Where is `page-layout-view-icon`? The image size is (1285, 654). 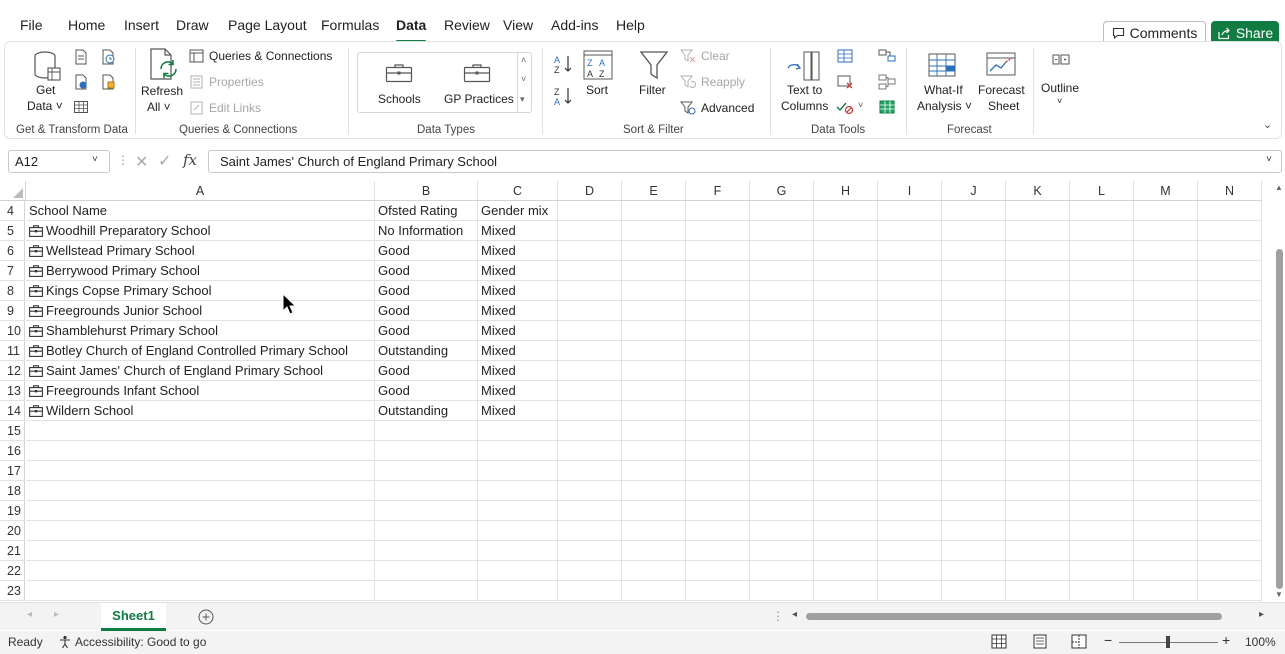
page-layout-view-icon is located at coordinates (1040, 641).